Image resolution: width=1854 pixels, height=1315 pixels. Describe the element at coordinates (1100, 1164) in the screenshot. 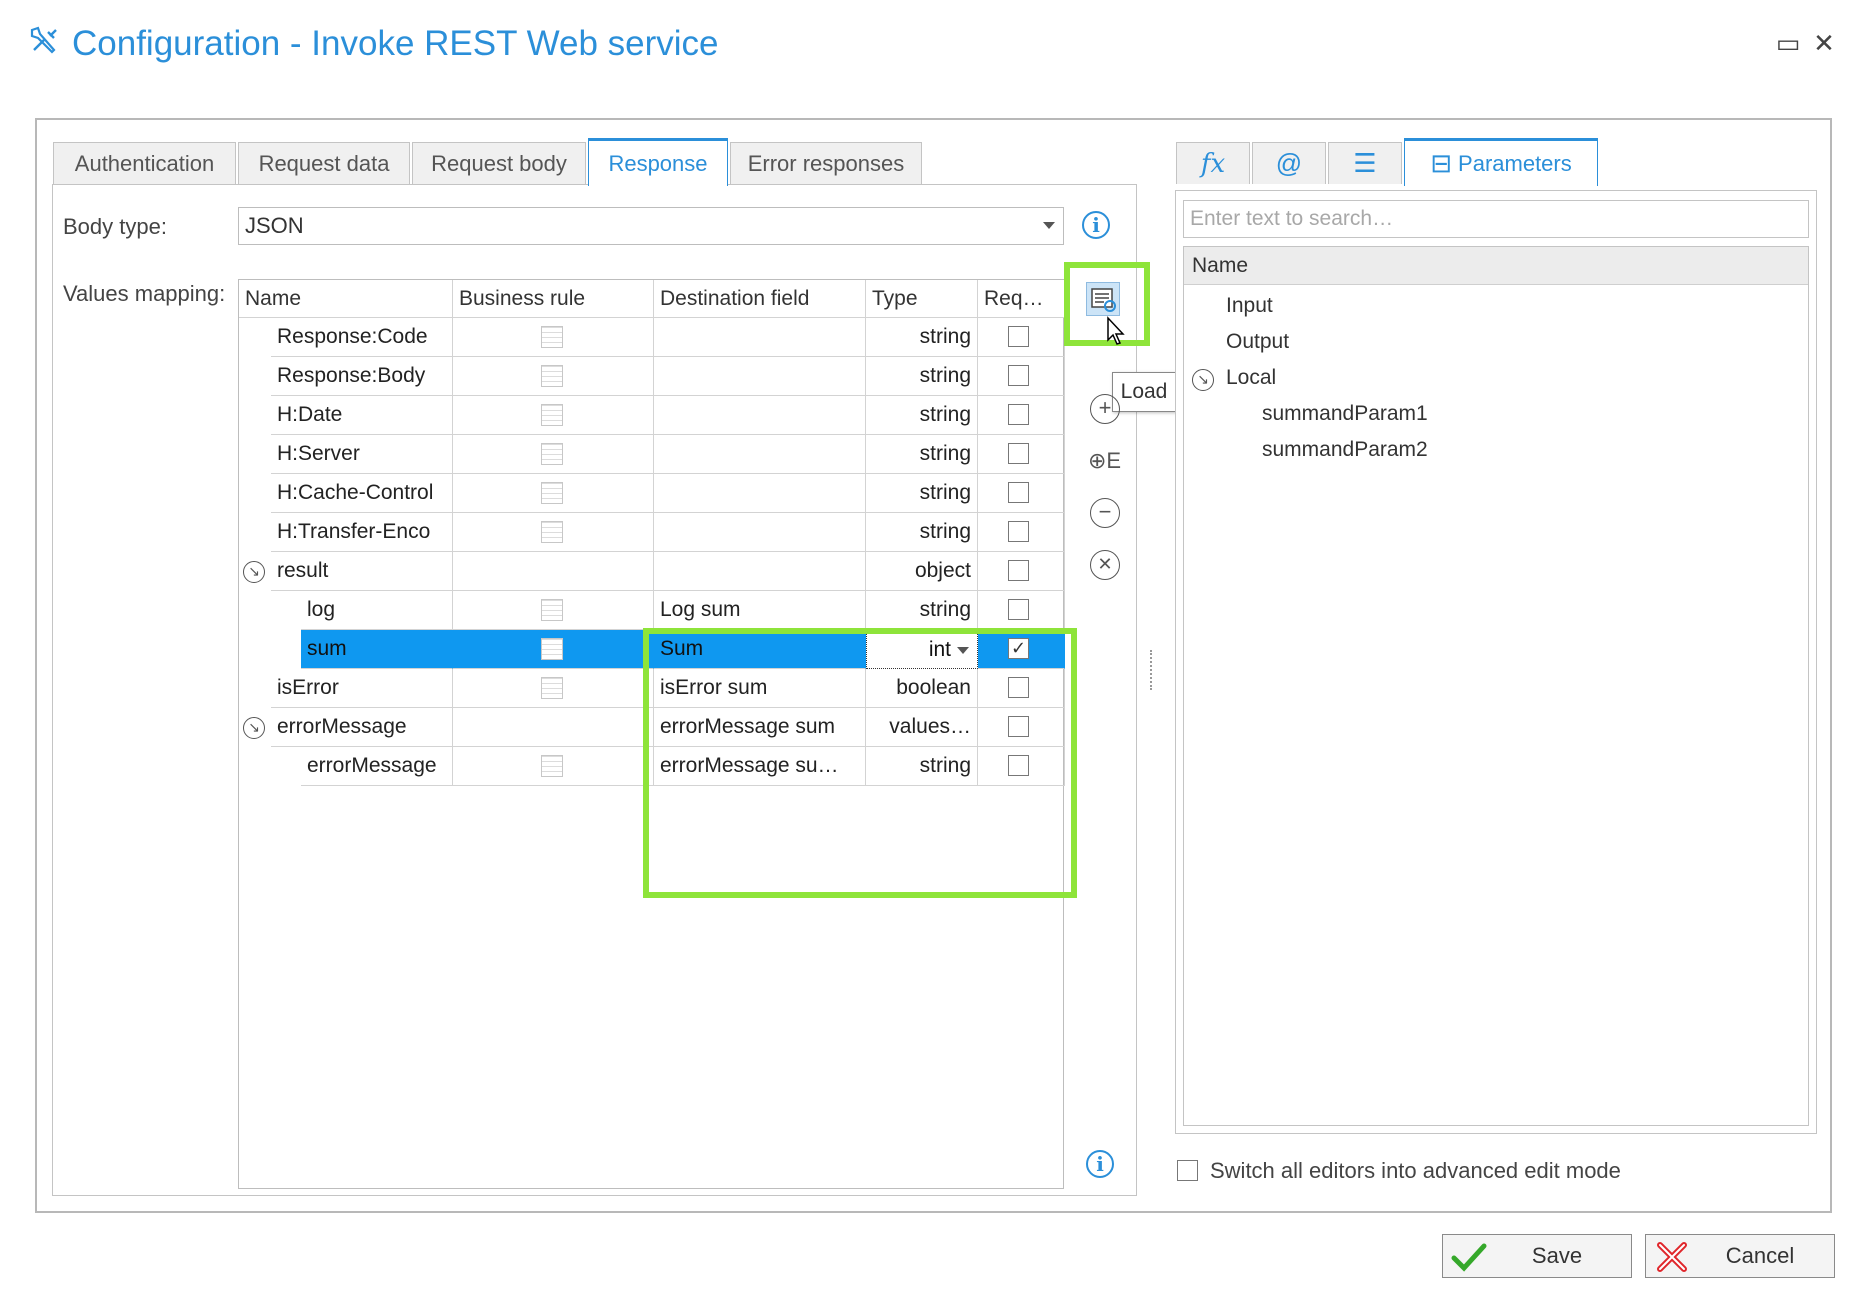

I see `info-icon-bottom: i` at that location.